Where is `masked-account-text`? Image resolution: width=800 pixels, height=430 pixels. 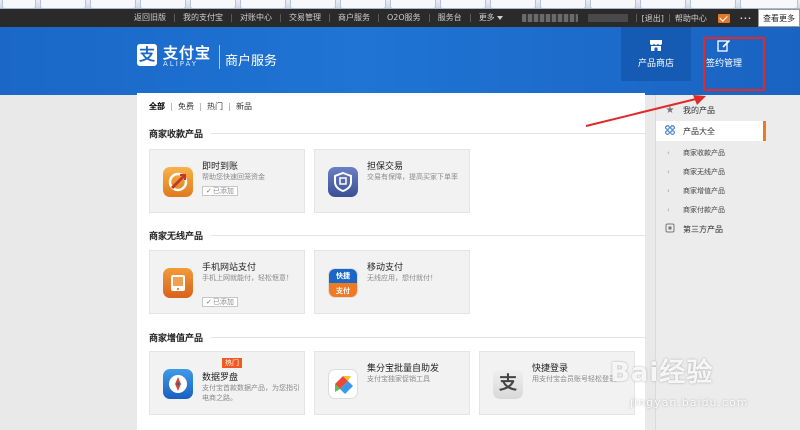 masked-account-text is located at coordinates (549, 18).